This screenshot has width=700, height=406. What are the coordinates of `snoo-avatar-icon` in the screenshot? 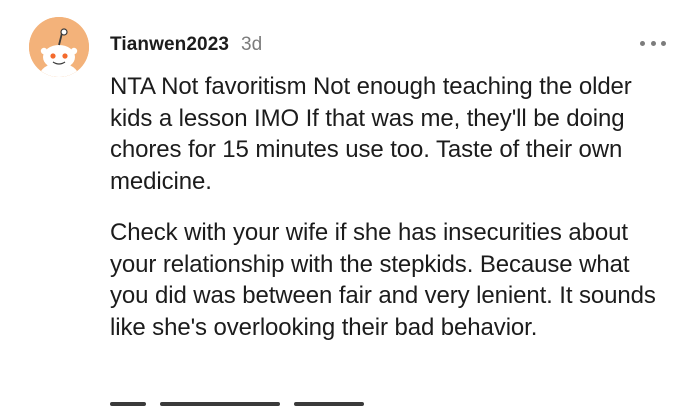 It's located at (59, 47).